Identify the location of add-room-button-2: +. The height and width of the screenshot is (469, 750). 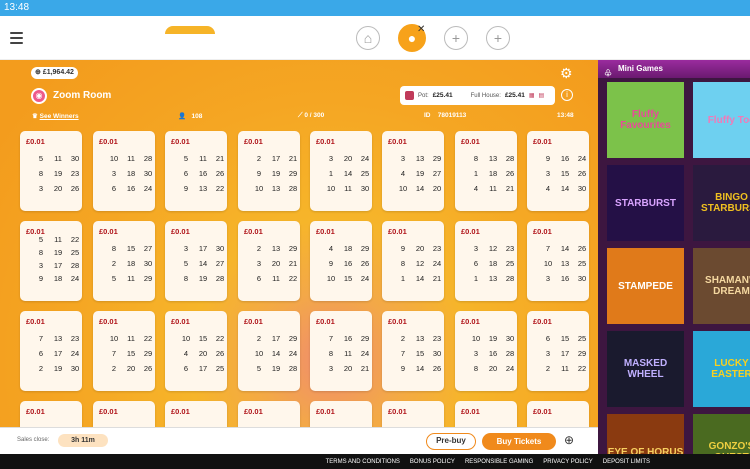
(498, 38).